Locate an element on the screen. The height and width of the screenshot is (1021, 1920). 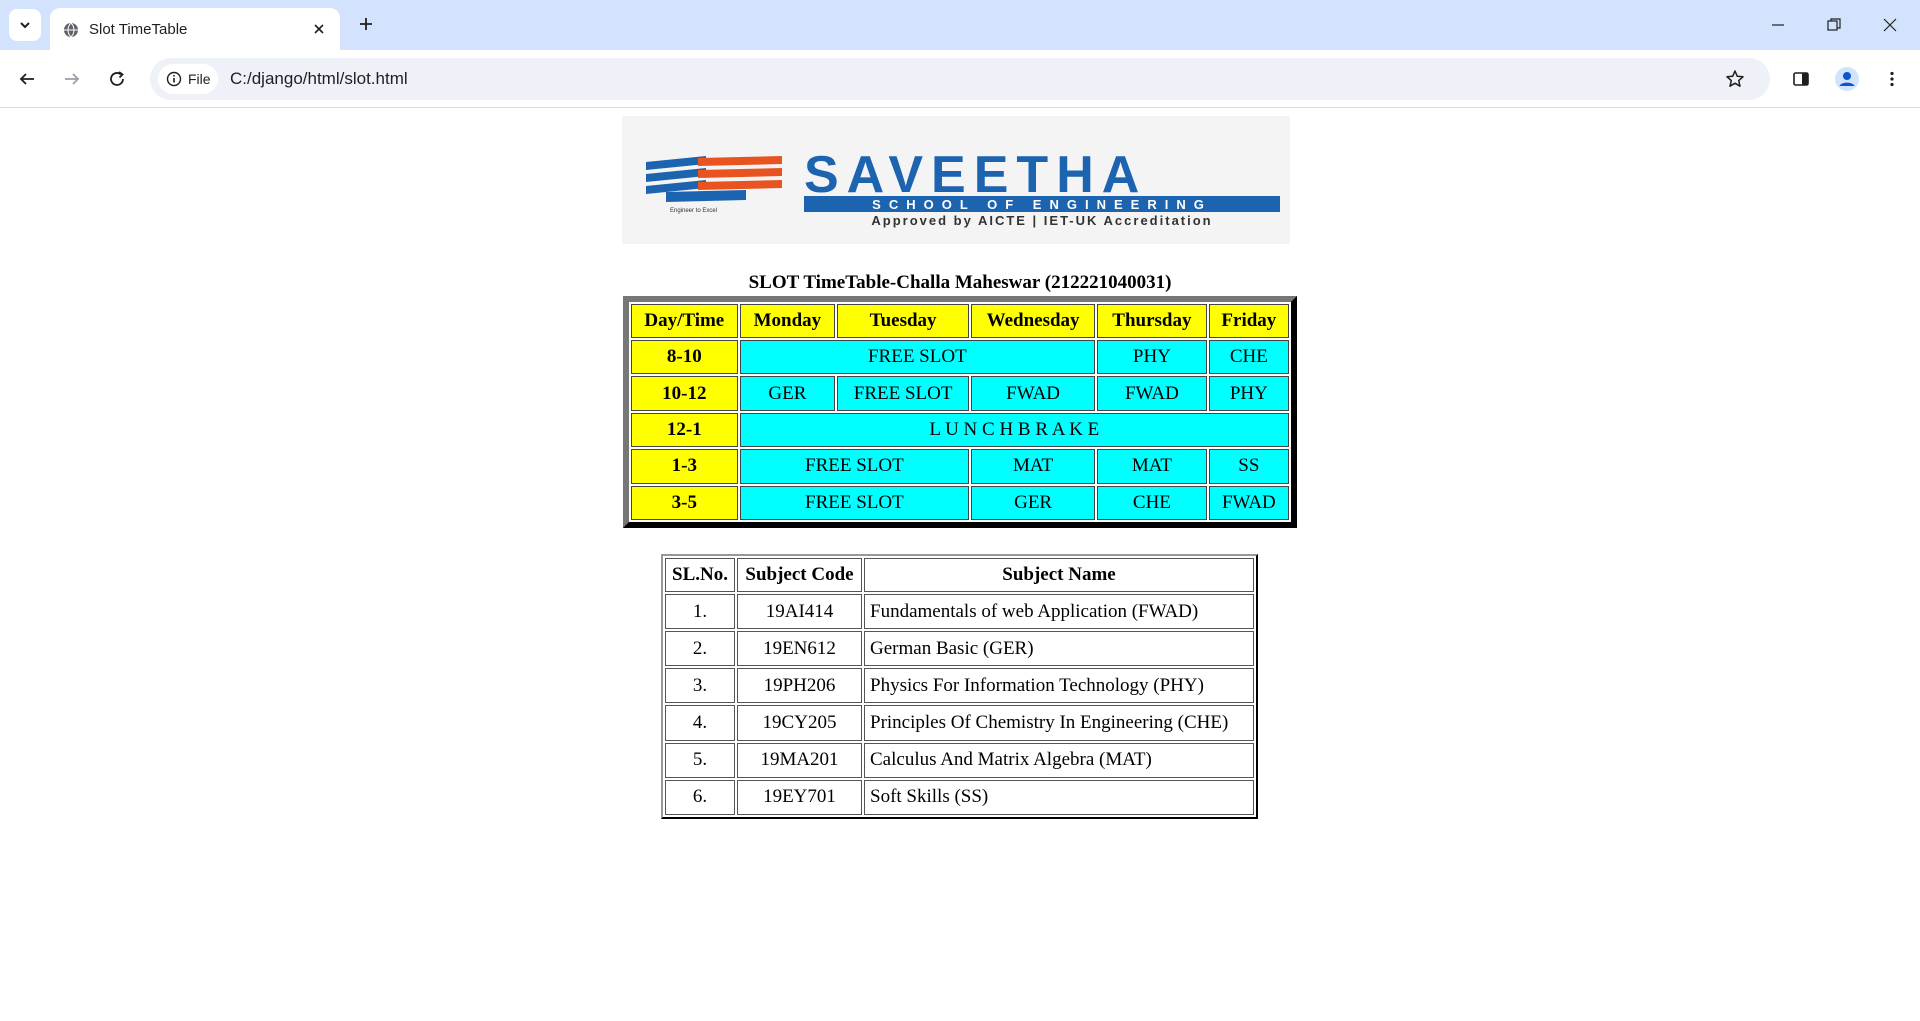
subject-name-cell: Soft Skills (SS) is located at coordinates (1059, 797).